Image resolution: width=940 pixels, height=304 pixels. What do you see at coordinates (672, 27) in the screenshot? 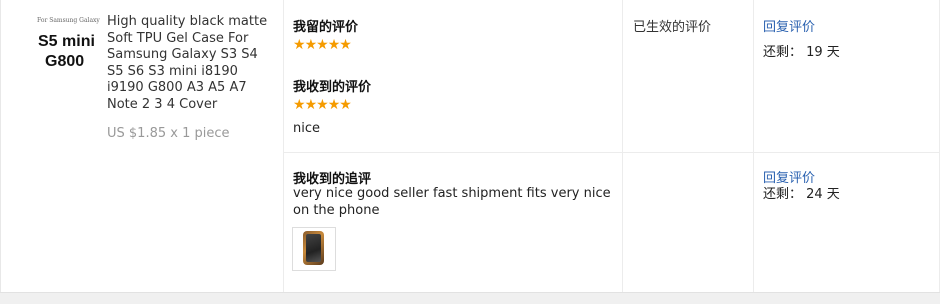
I see `effective-review-status: 已生效的评价` at bounding box center [672, 27].